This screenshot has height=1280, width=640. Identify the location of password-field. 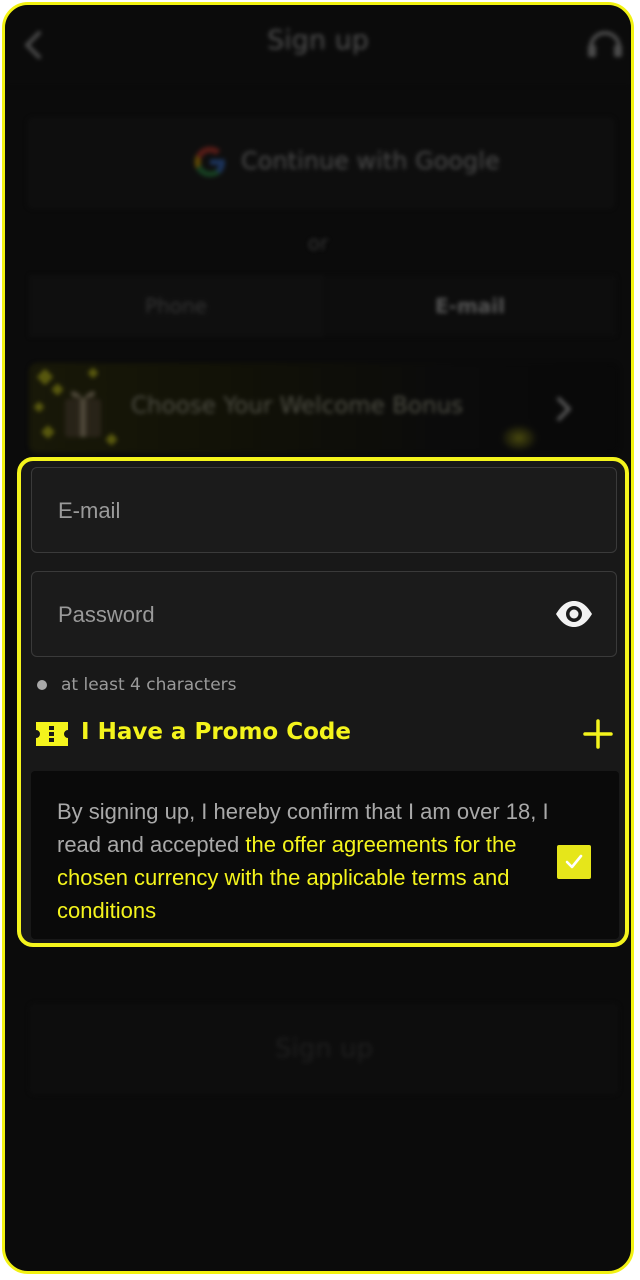
(324, 614).